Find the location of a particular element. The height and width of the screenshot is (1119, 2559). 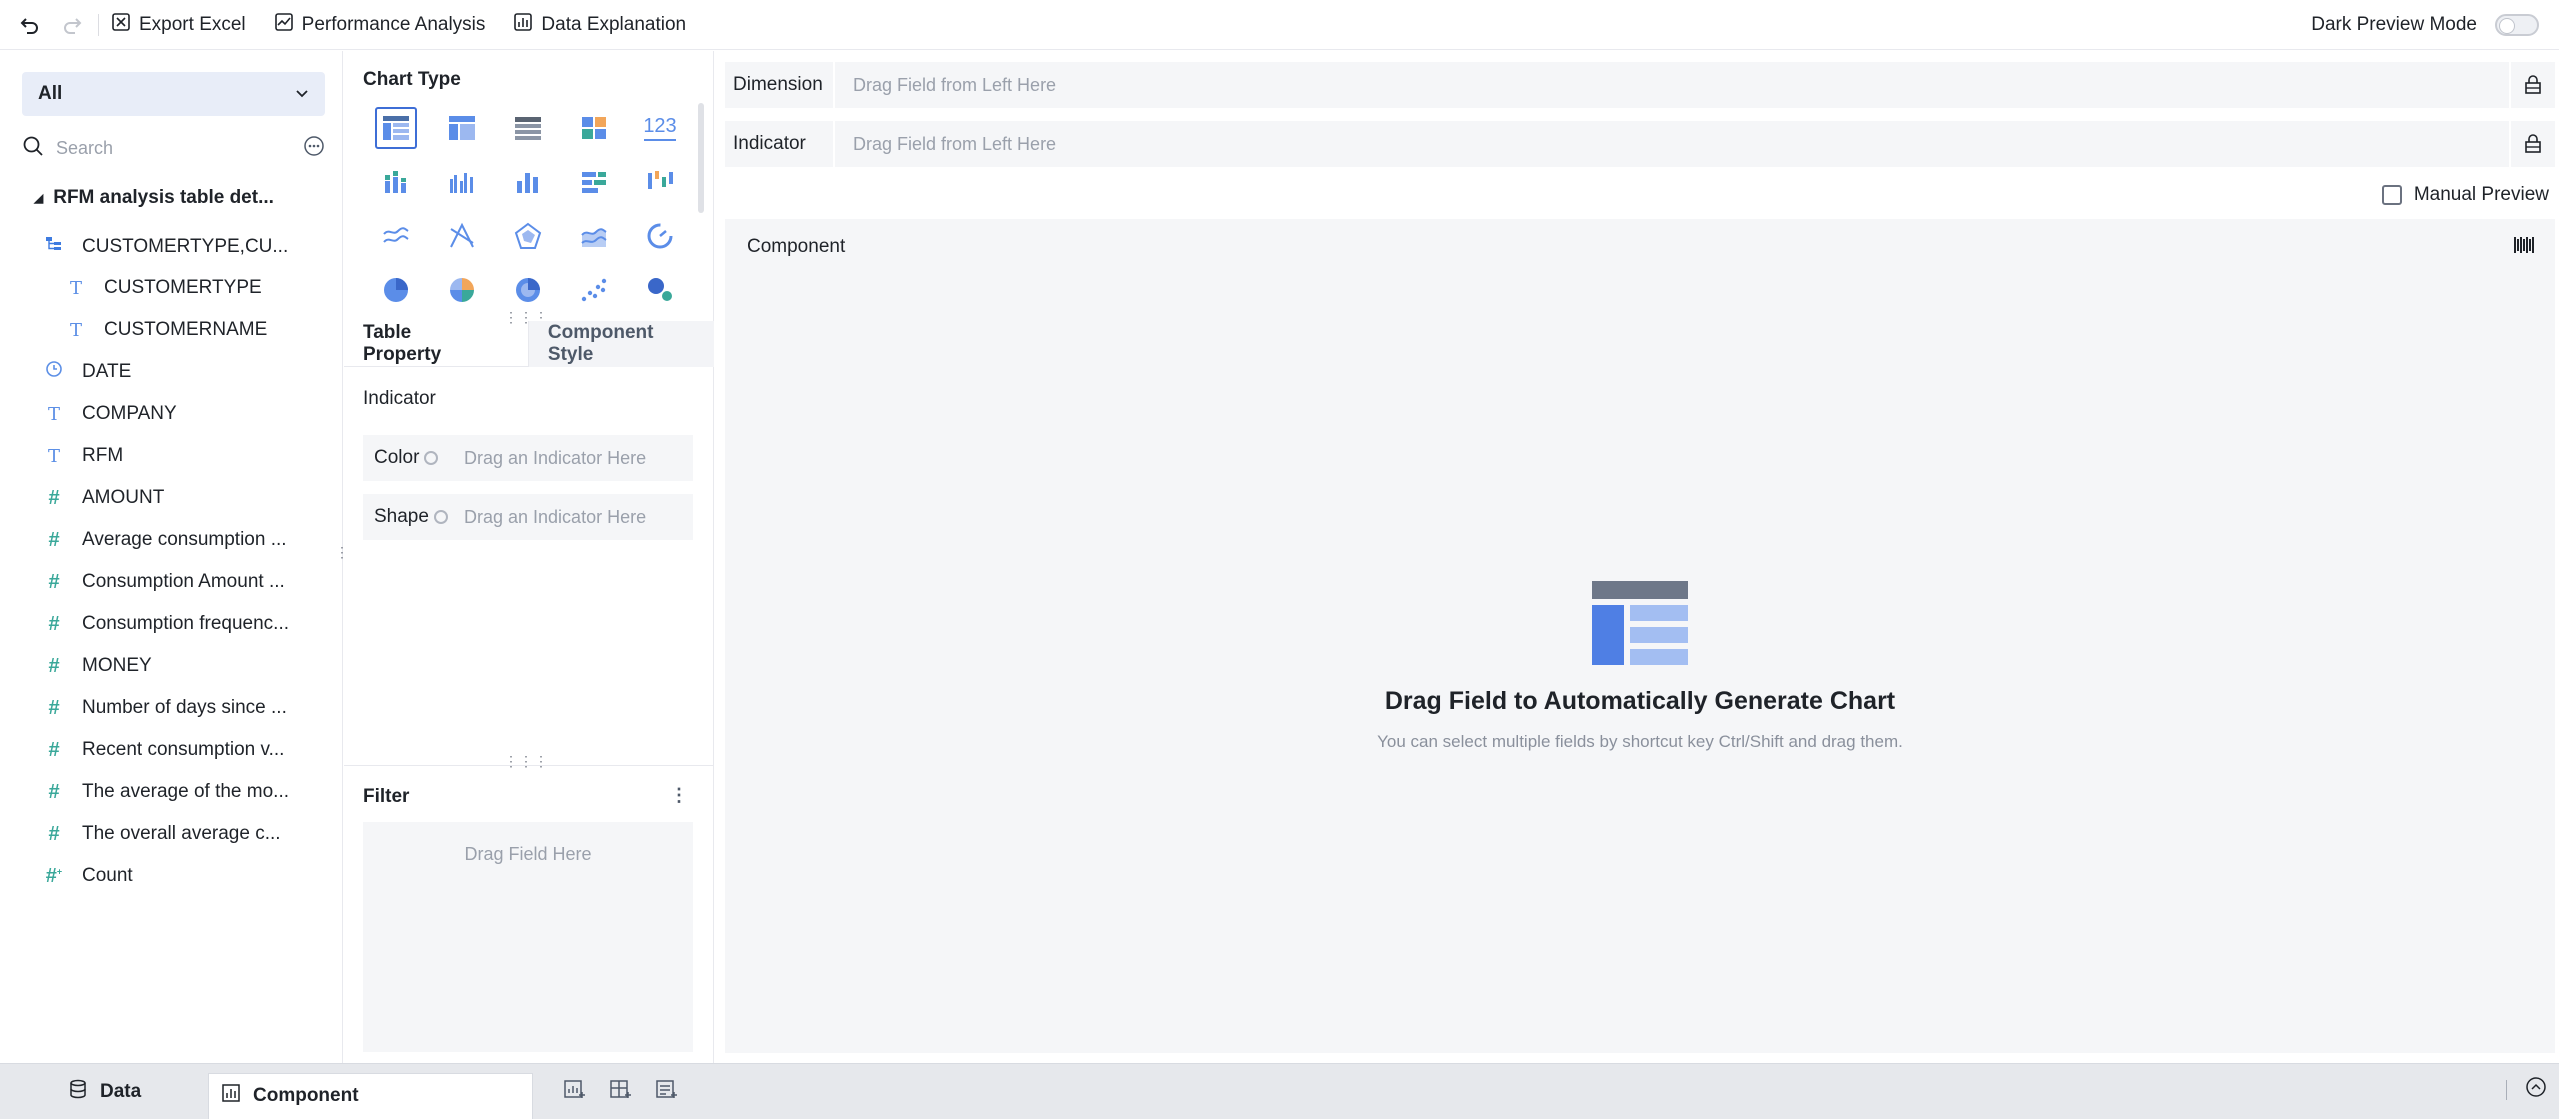

dark-preview-group: Dark Preview Mode is located at coordinates (2425, 25).